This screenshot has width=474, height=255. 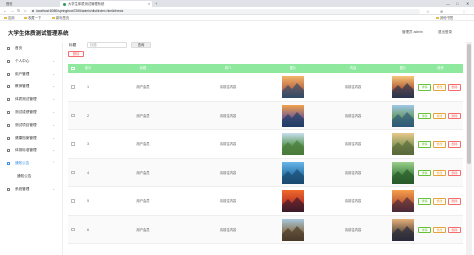 I want to click on table-row: 2 用户会员 请前往内容 请前往内容 详情 修改 删除, so click(x=265, y=115).